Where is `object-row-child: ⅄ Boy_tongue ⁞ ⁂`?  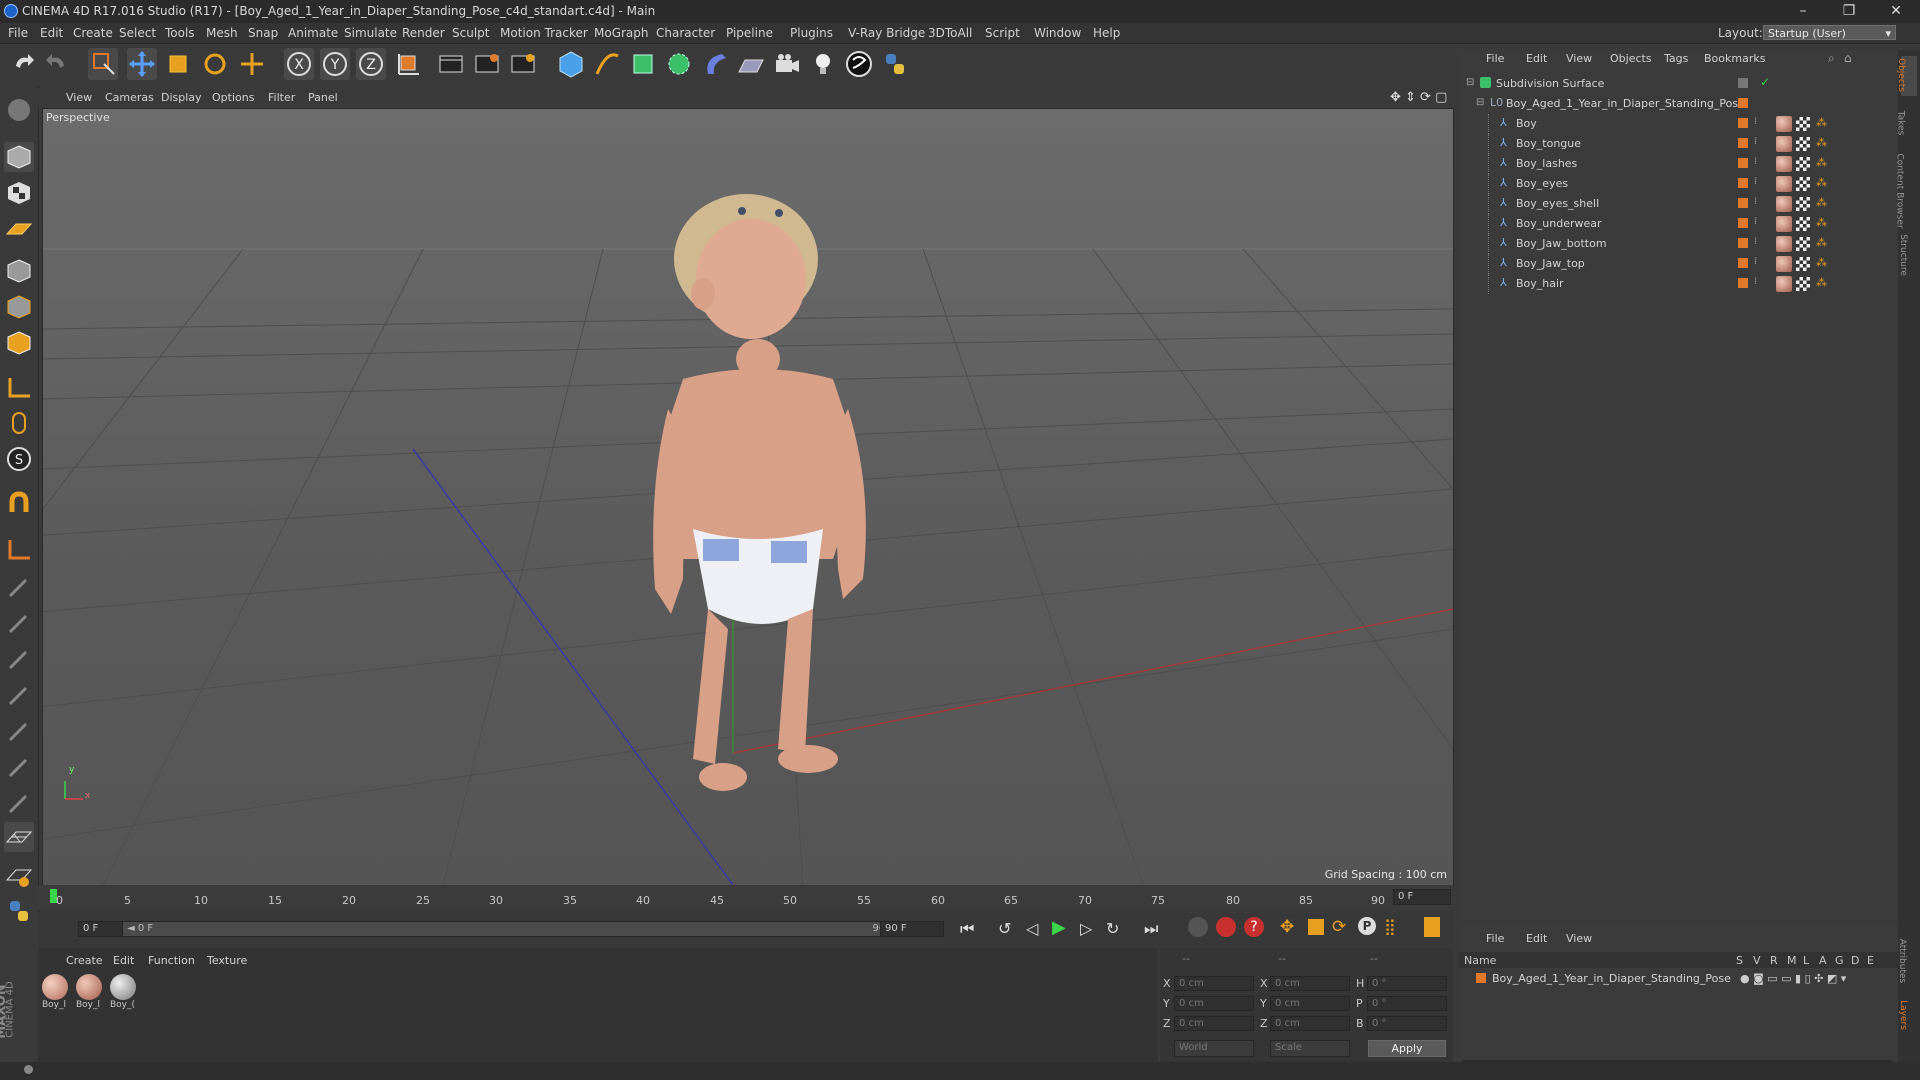
object-row-child: ⅄ Boy_tongue ⁞ ⁂ is located at coordinates (1678, 144).